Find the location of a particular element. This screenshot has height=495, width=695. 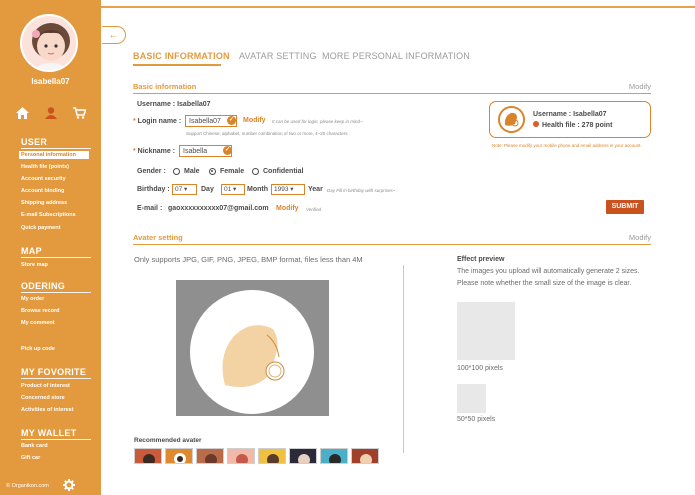

year-label: Year is located at coordinates (315, 189).